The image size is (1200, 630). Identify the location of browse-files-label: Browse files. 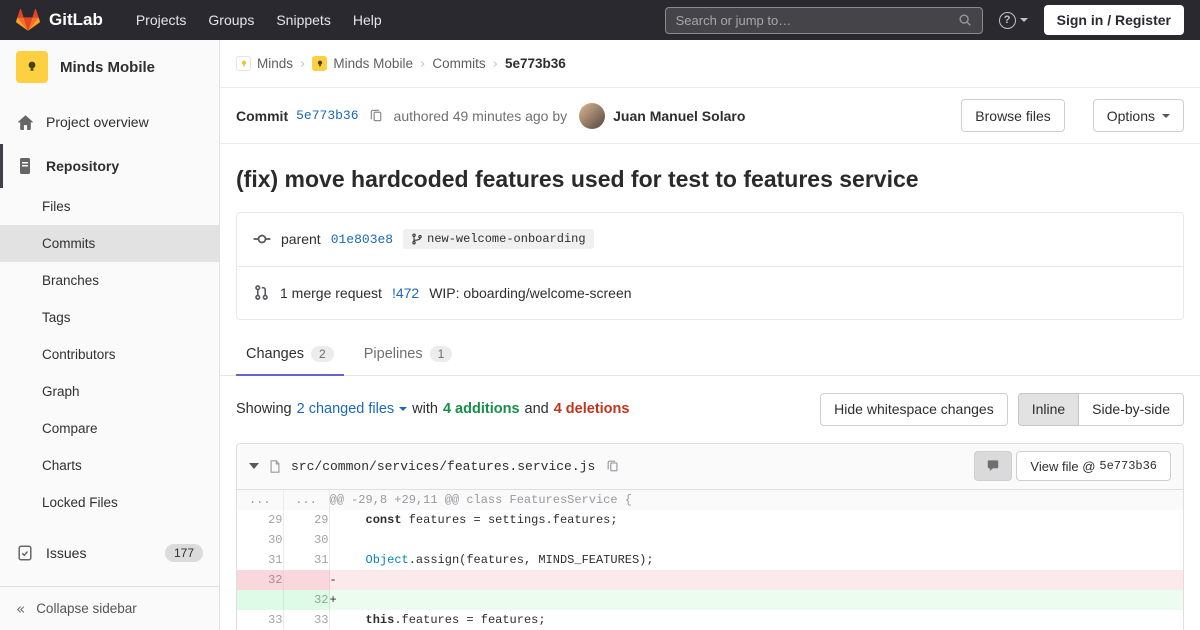
(1013, 115).